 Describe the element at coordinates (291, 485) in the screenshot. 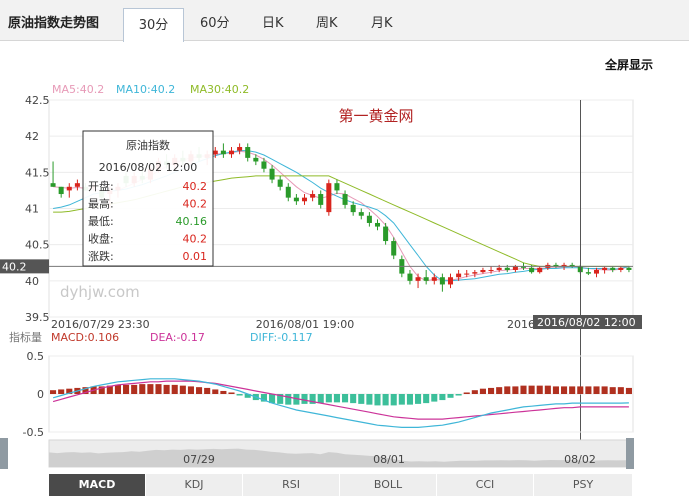

I see `tab-rsi: RSI` at that location.